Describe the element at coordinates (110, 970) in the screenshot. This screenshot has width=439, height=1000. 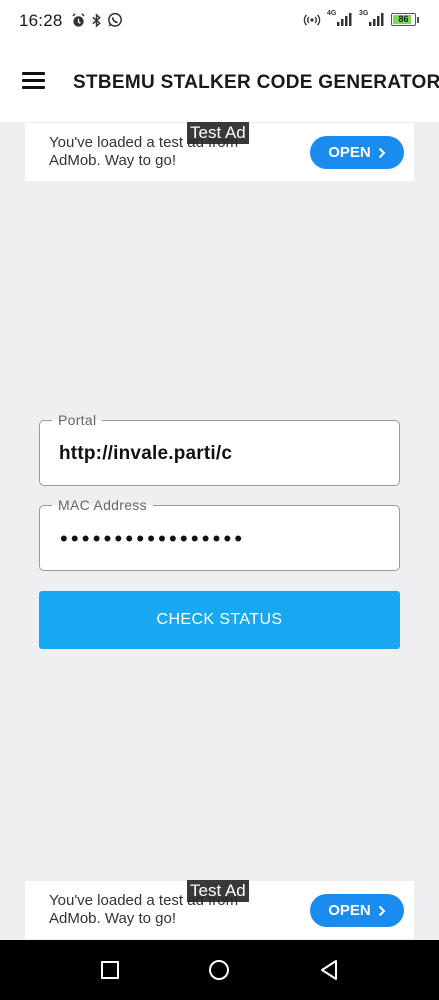
I see `recent-apps-icon` at that location.